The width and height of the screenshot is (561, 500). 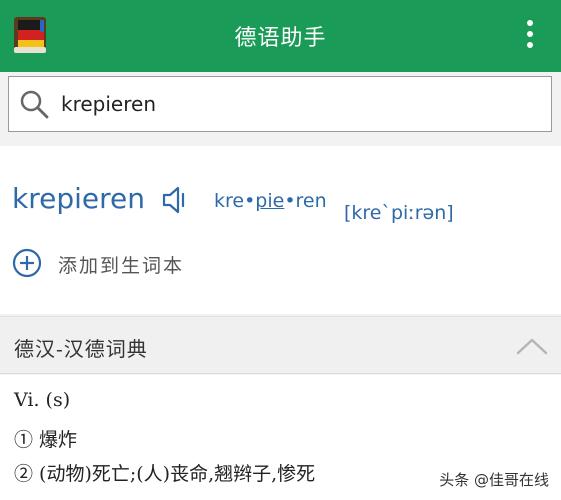 I want to click on stressed-syllable: pie, so click(x=270, y=201).